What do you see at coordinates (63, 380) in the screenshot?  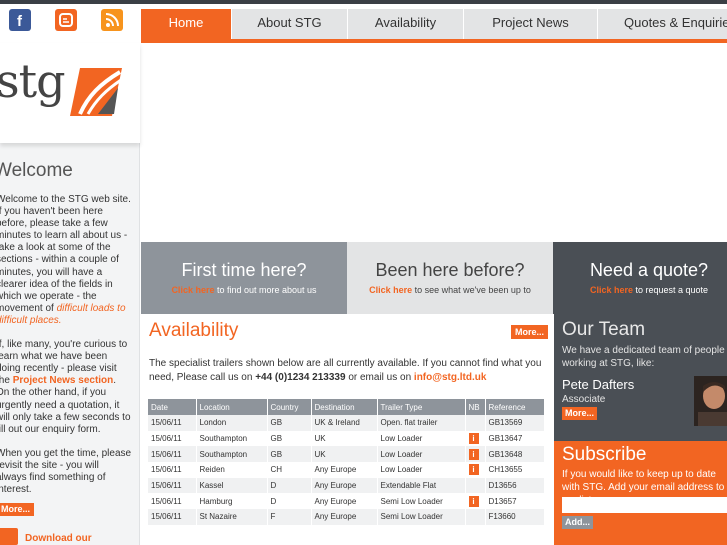 I see `project-news-link: Project News section` at bounding box center [63, 380].